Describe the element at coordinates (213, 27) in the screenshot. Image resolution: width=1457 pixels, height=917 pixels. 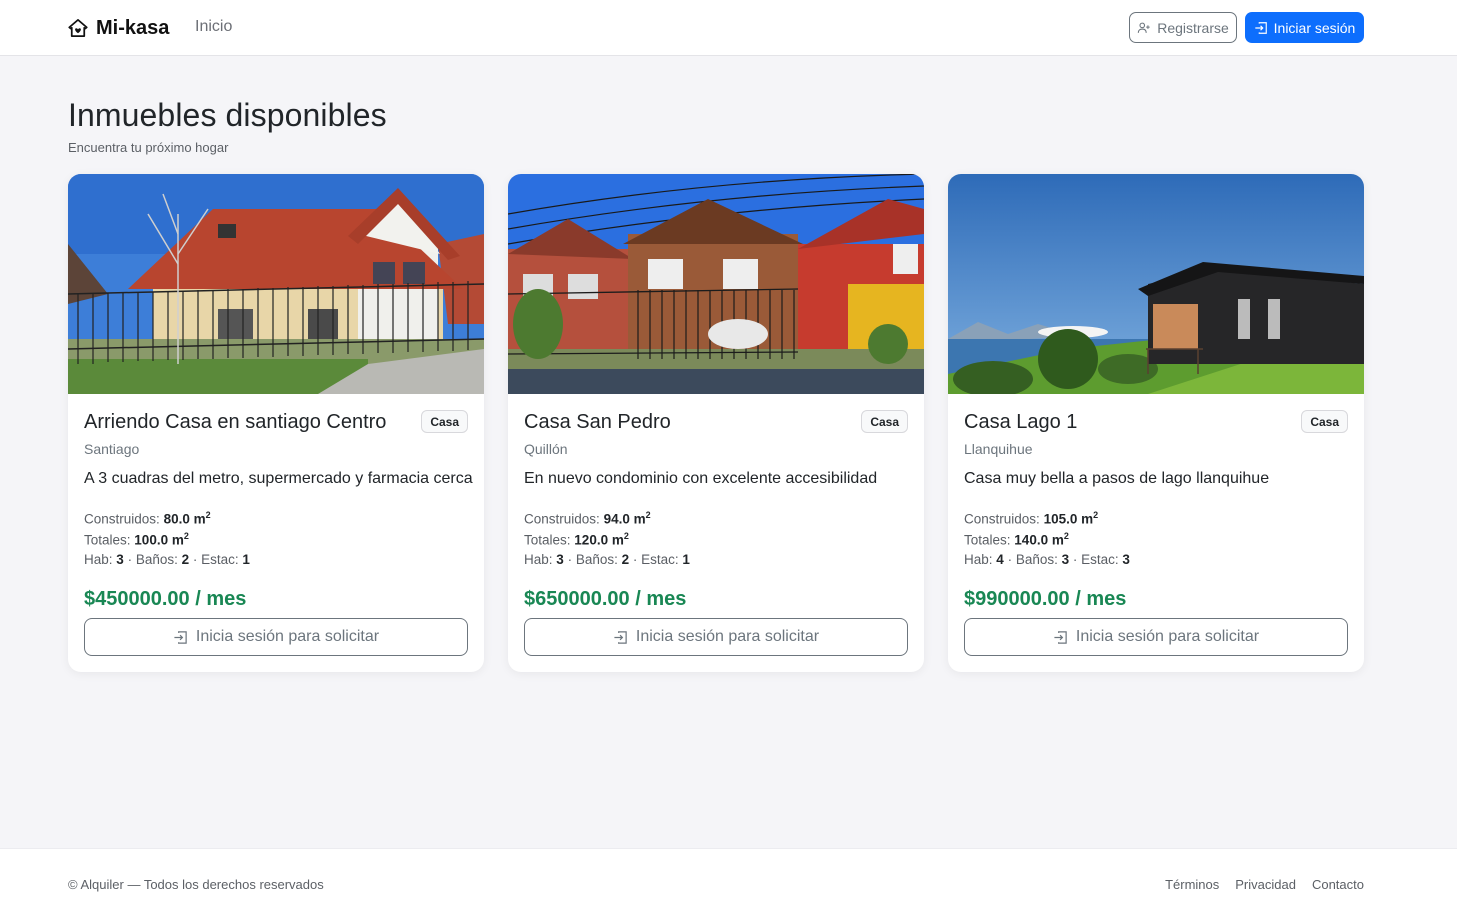
I see `nav-link-inicio: Inicio` at that location.